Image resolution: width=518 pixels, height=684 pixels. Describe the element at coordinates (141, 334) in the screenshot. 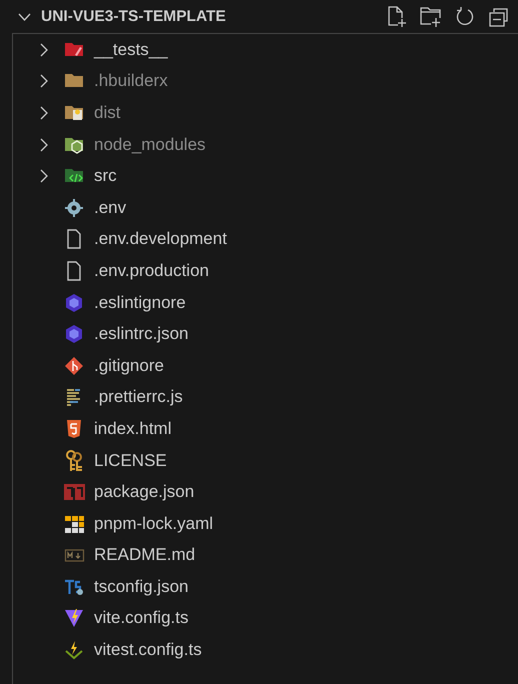

I see `file-name: .eslintrc.json` at that location.